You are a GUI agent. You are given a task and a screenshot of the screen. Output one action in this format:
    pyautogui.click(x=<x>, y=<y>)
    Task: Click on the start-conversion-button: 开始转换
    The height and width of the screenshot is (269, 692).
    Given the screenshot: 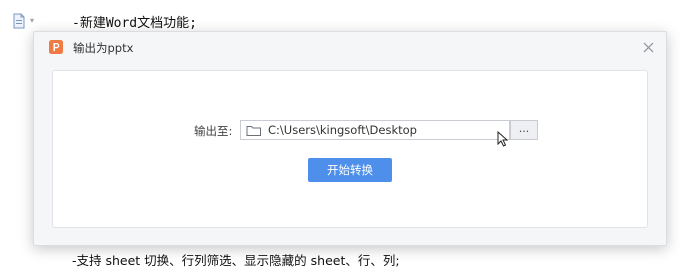 What is the action you would take?
    pyautogui.click(x=350, y=170)
    